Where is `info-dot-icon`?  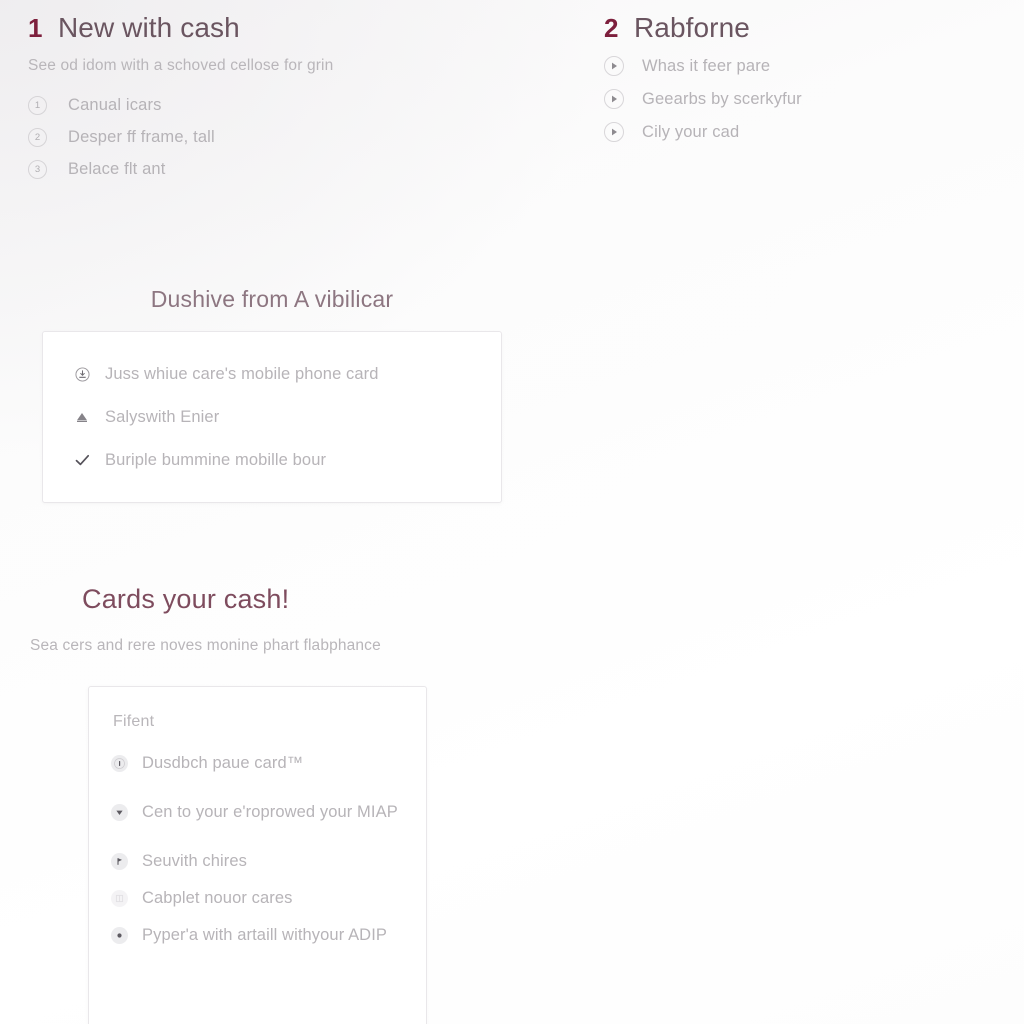
info-dot-icon is located at coordinates (119, 763).